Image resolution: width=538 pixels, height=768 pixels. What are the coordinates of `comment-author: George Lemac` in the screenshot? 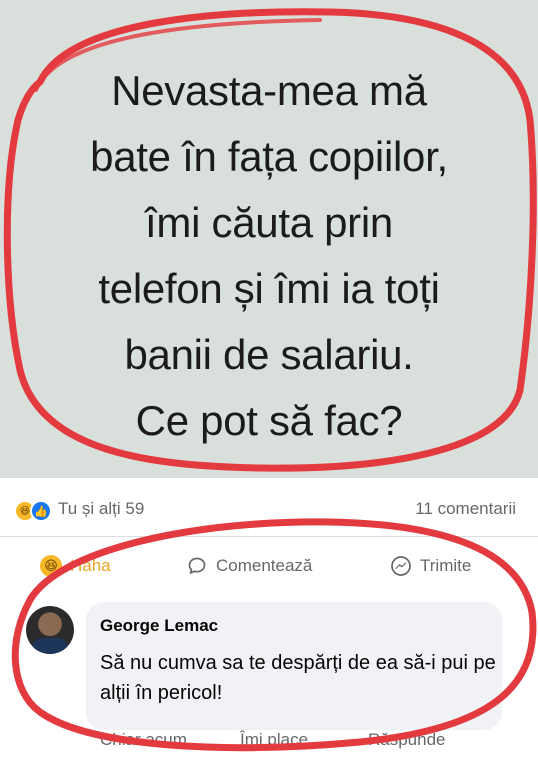 It's located at (159, 626).